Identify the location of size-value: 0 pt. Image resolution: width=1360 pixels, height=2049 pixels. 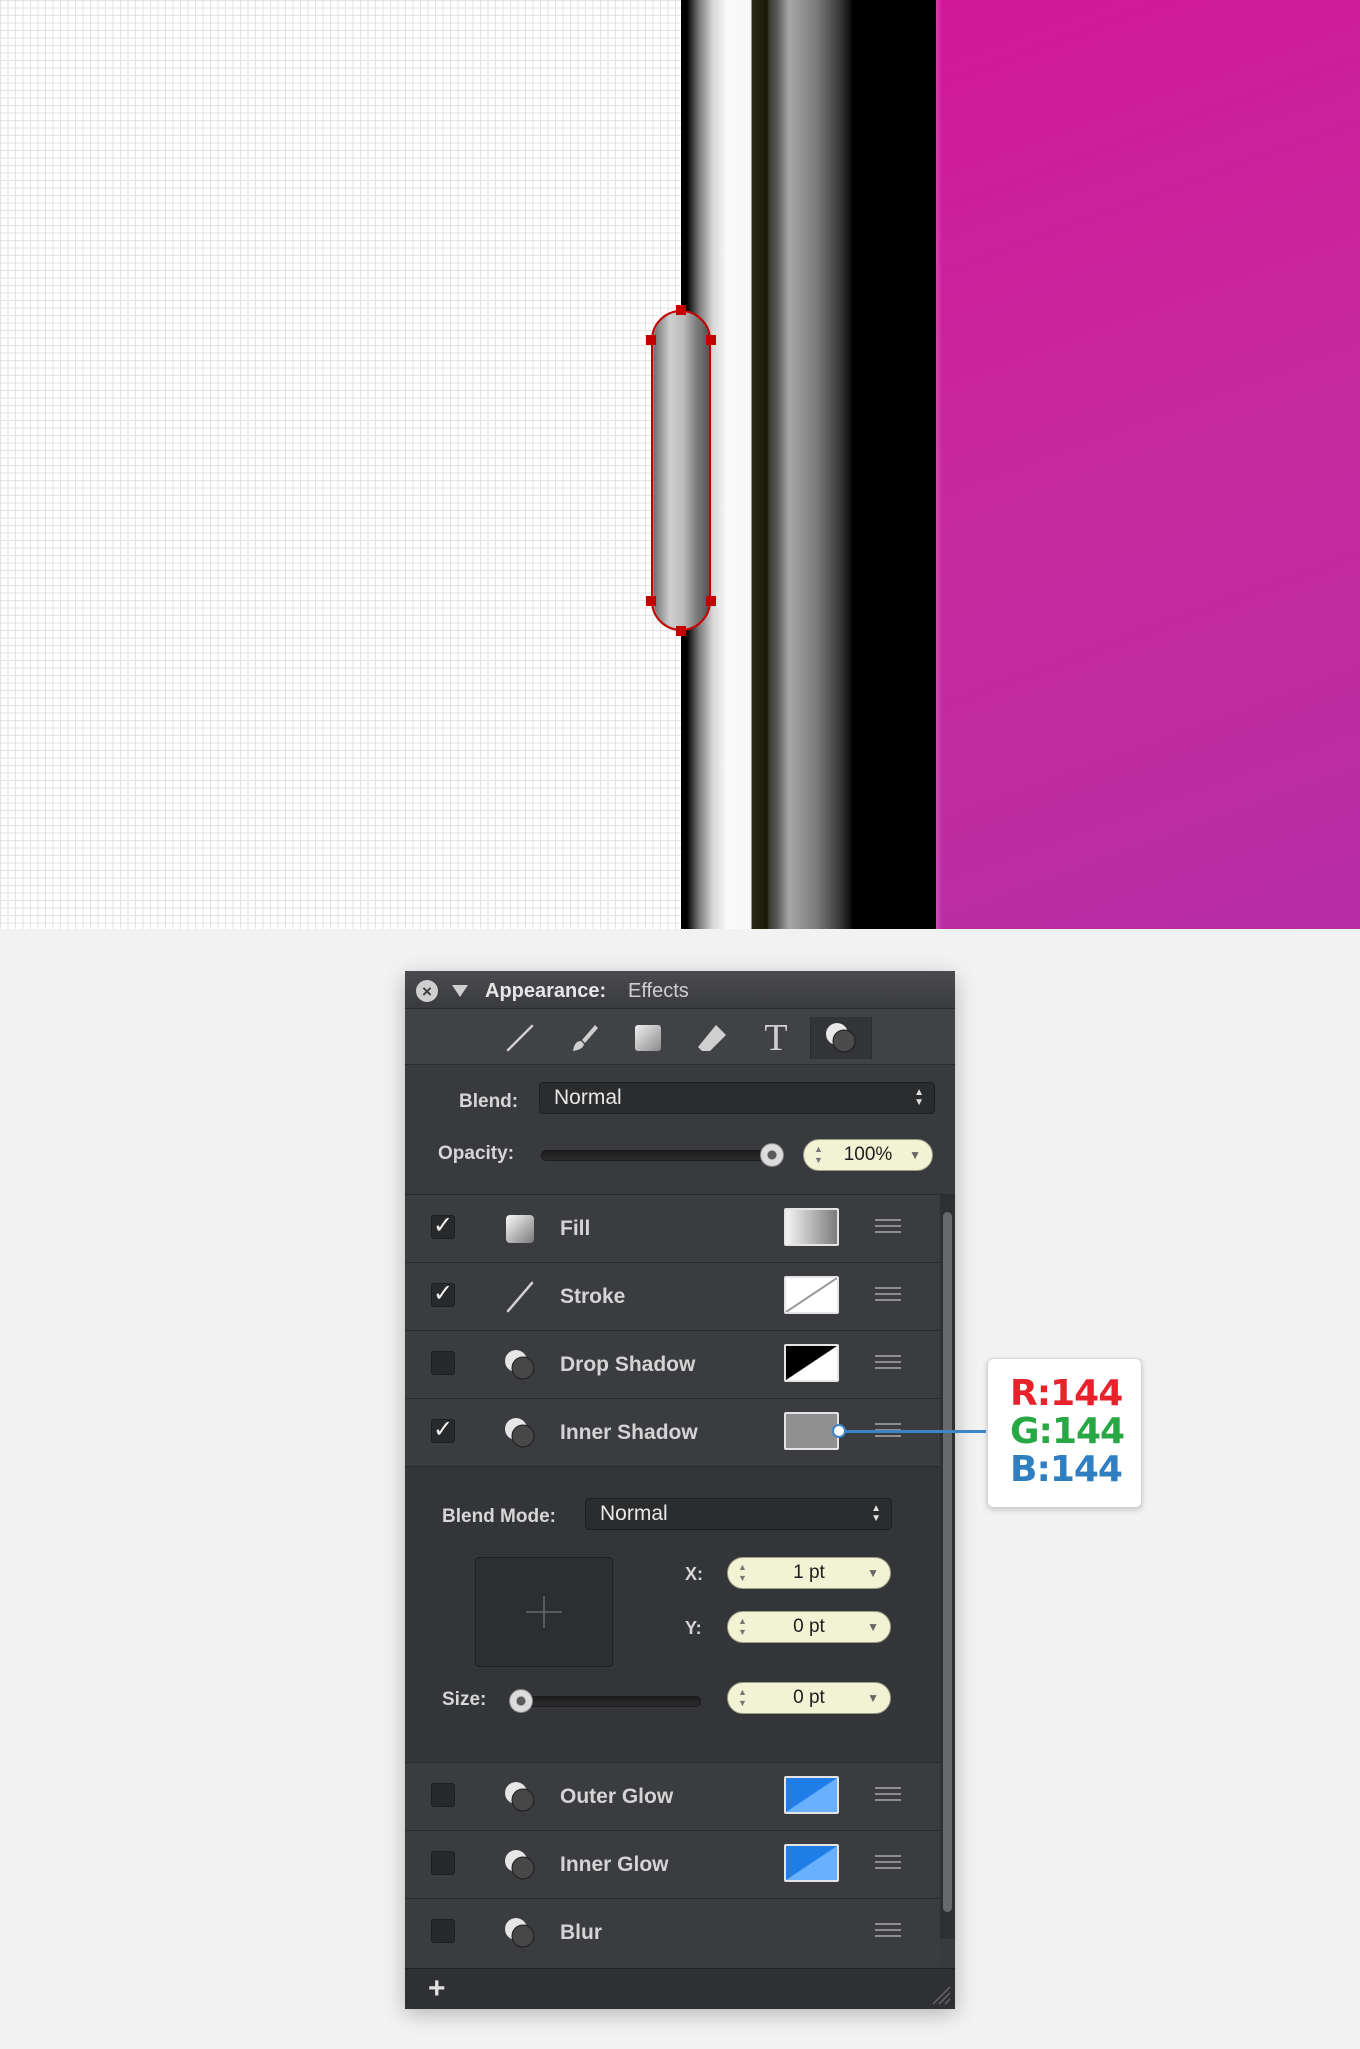
(809, 1697).